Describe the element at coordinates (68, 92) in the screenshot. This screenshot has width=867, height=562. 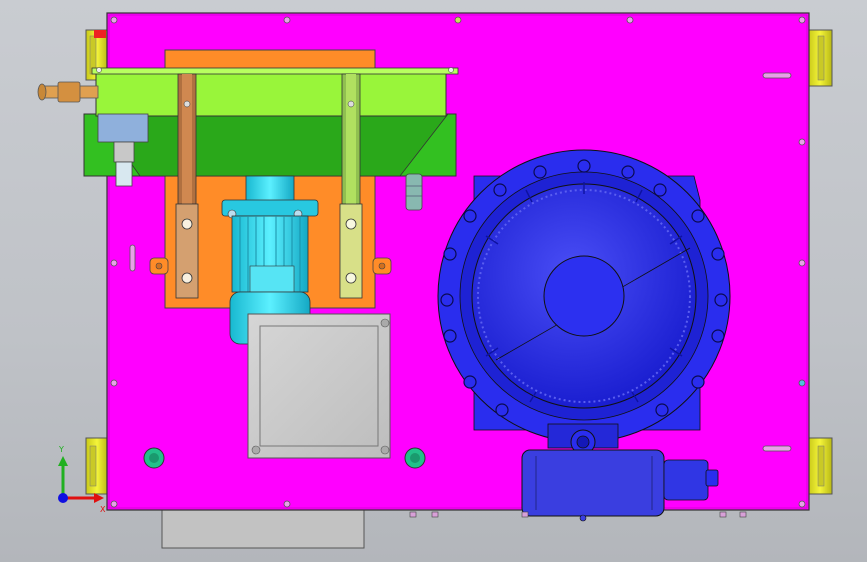
I see `pipe-fitting` at that location.